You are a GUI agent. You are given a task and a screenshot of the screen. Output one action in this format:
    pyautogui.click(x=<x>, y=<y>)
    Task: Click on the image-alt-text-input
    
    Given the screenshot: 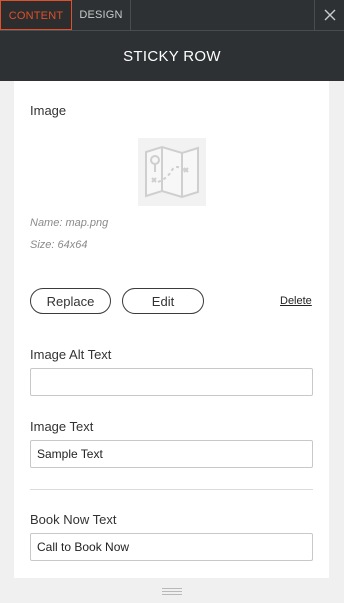 What is the action you would take?
    pyautogui.click(x=171, y=382)
    